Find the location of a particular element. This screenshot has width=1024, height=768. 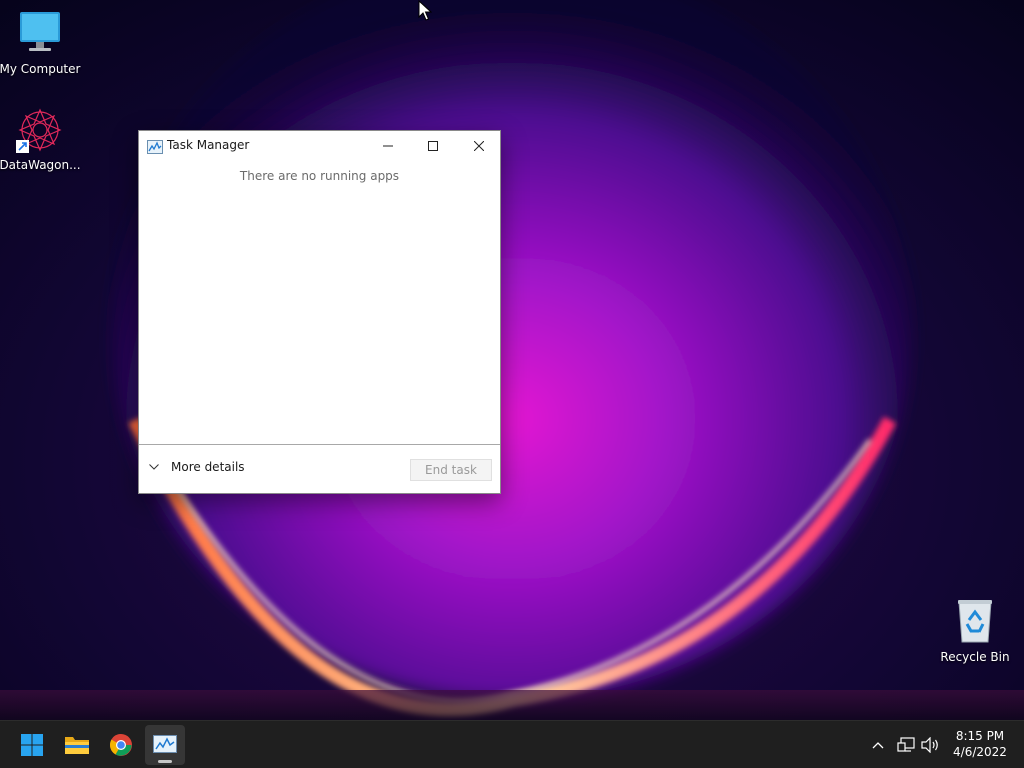

more-details-button: More details is located at coordinates (197, 467).